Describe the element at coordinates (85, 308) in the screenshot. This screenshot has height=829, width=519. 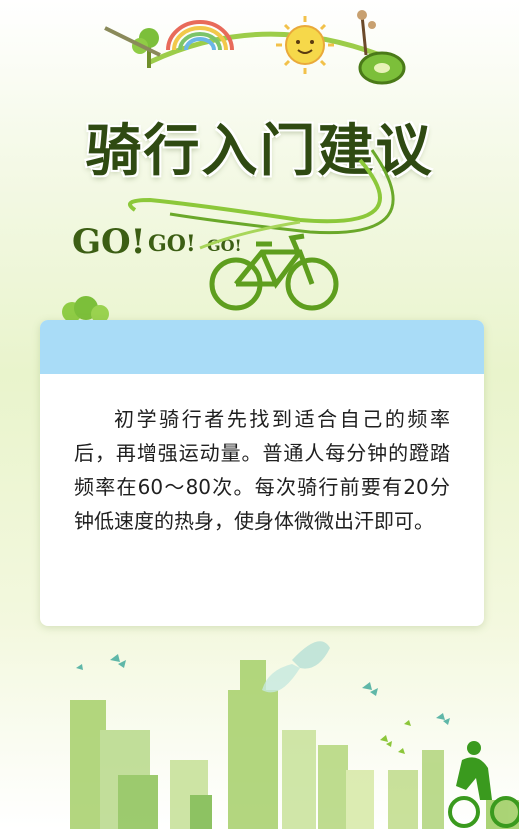
I see `tree-icon` at that location.